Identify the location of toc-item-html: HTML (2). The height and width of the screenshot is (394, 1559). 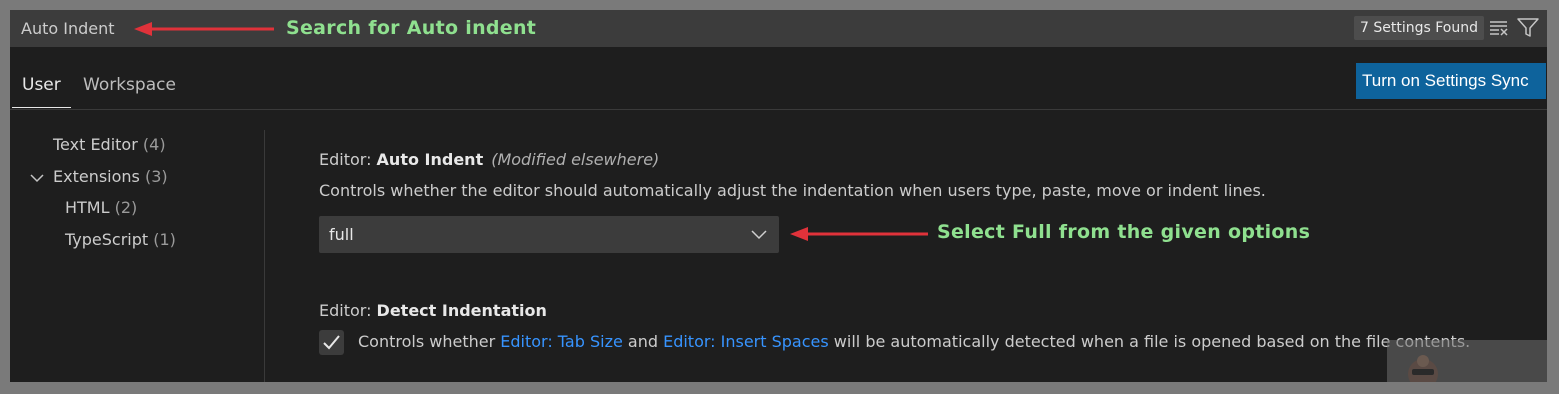
(101, 207).